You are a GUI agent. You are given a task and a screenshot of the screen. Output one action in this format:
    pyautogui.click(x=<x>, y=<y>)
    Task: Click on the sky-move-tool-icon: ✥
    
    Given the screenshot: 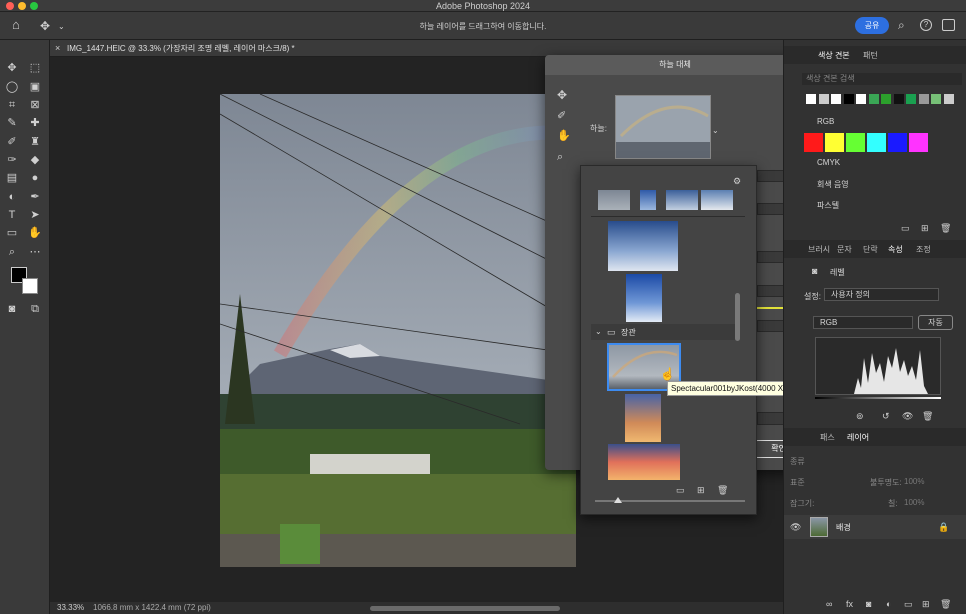 What is the action you would take?
    pyautogui.click(x=562, y=95)
    